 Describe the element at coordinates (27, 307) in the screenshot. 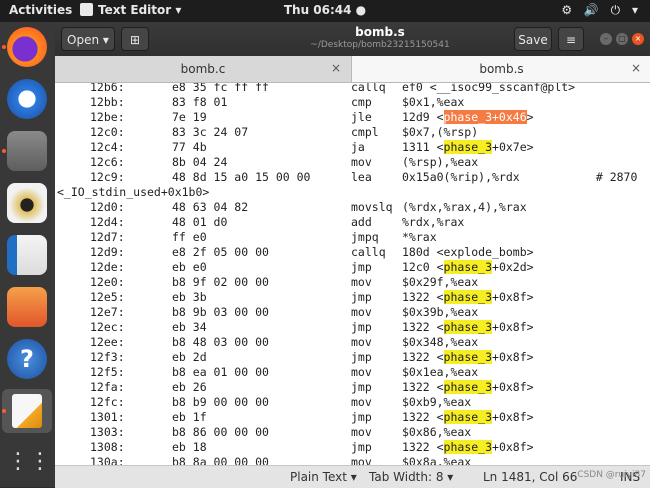

I see `software-icon` at that location.